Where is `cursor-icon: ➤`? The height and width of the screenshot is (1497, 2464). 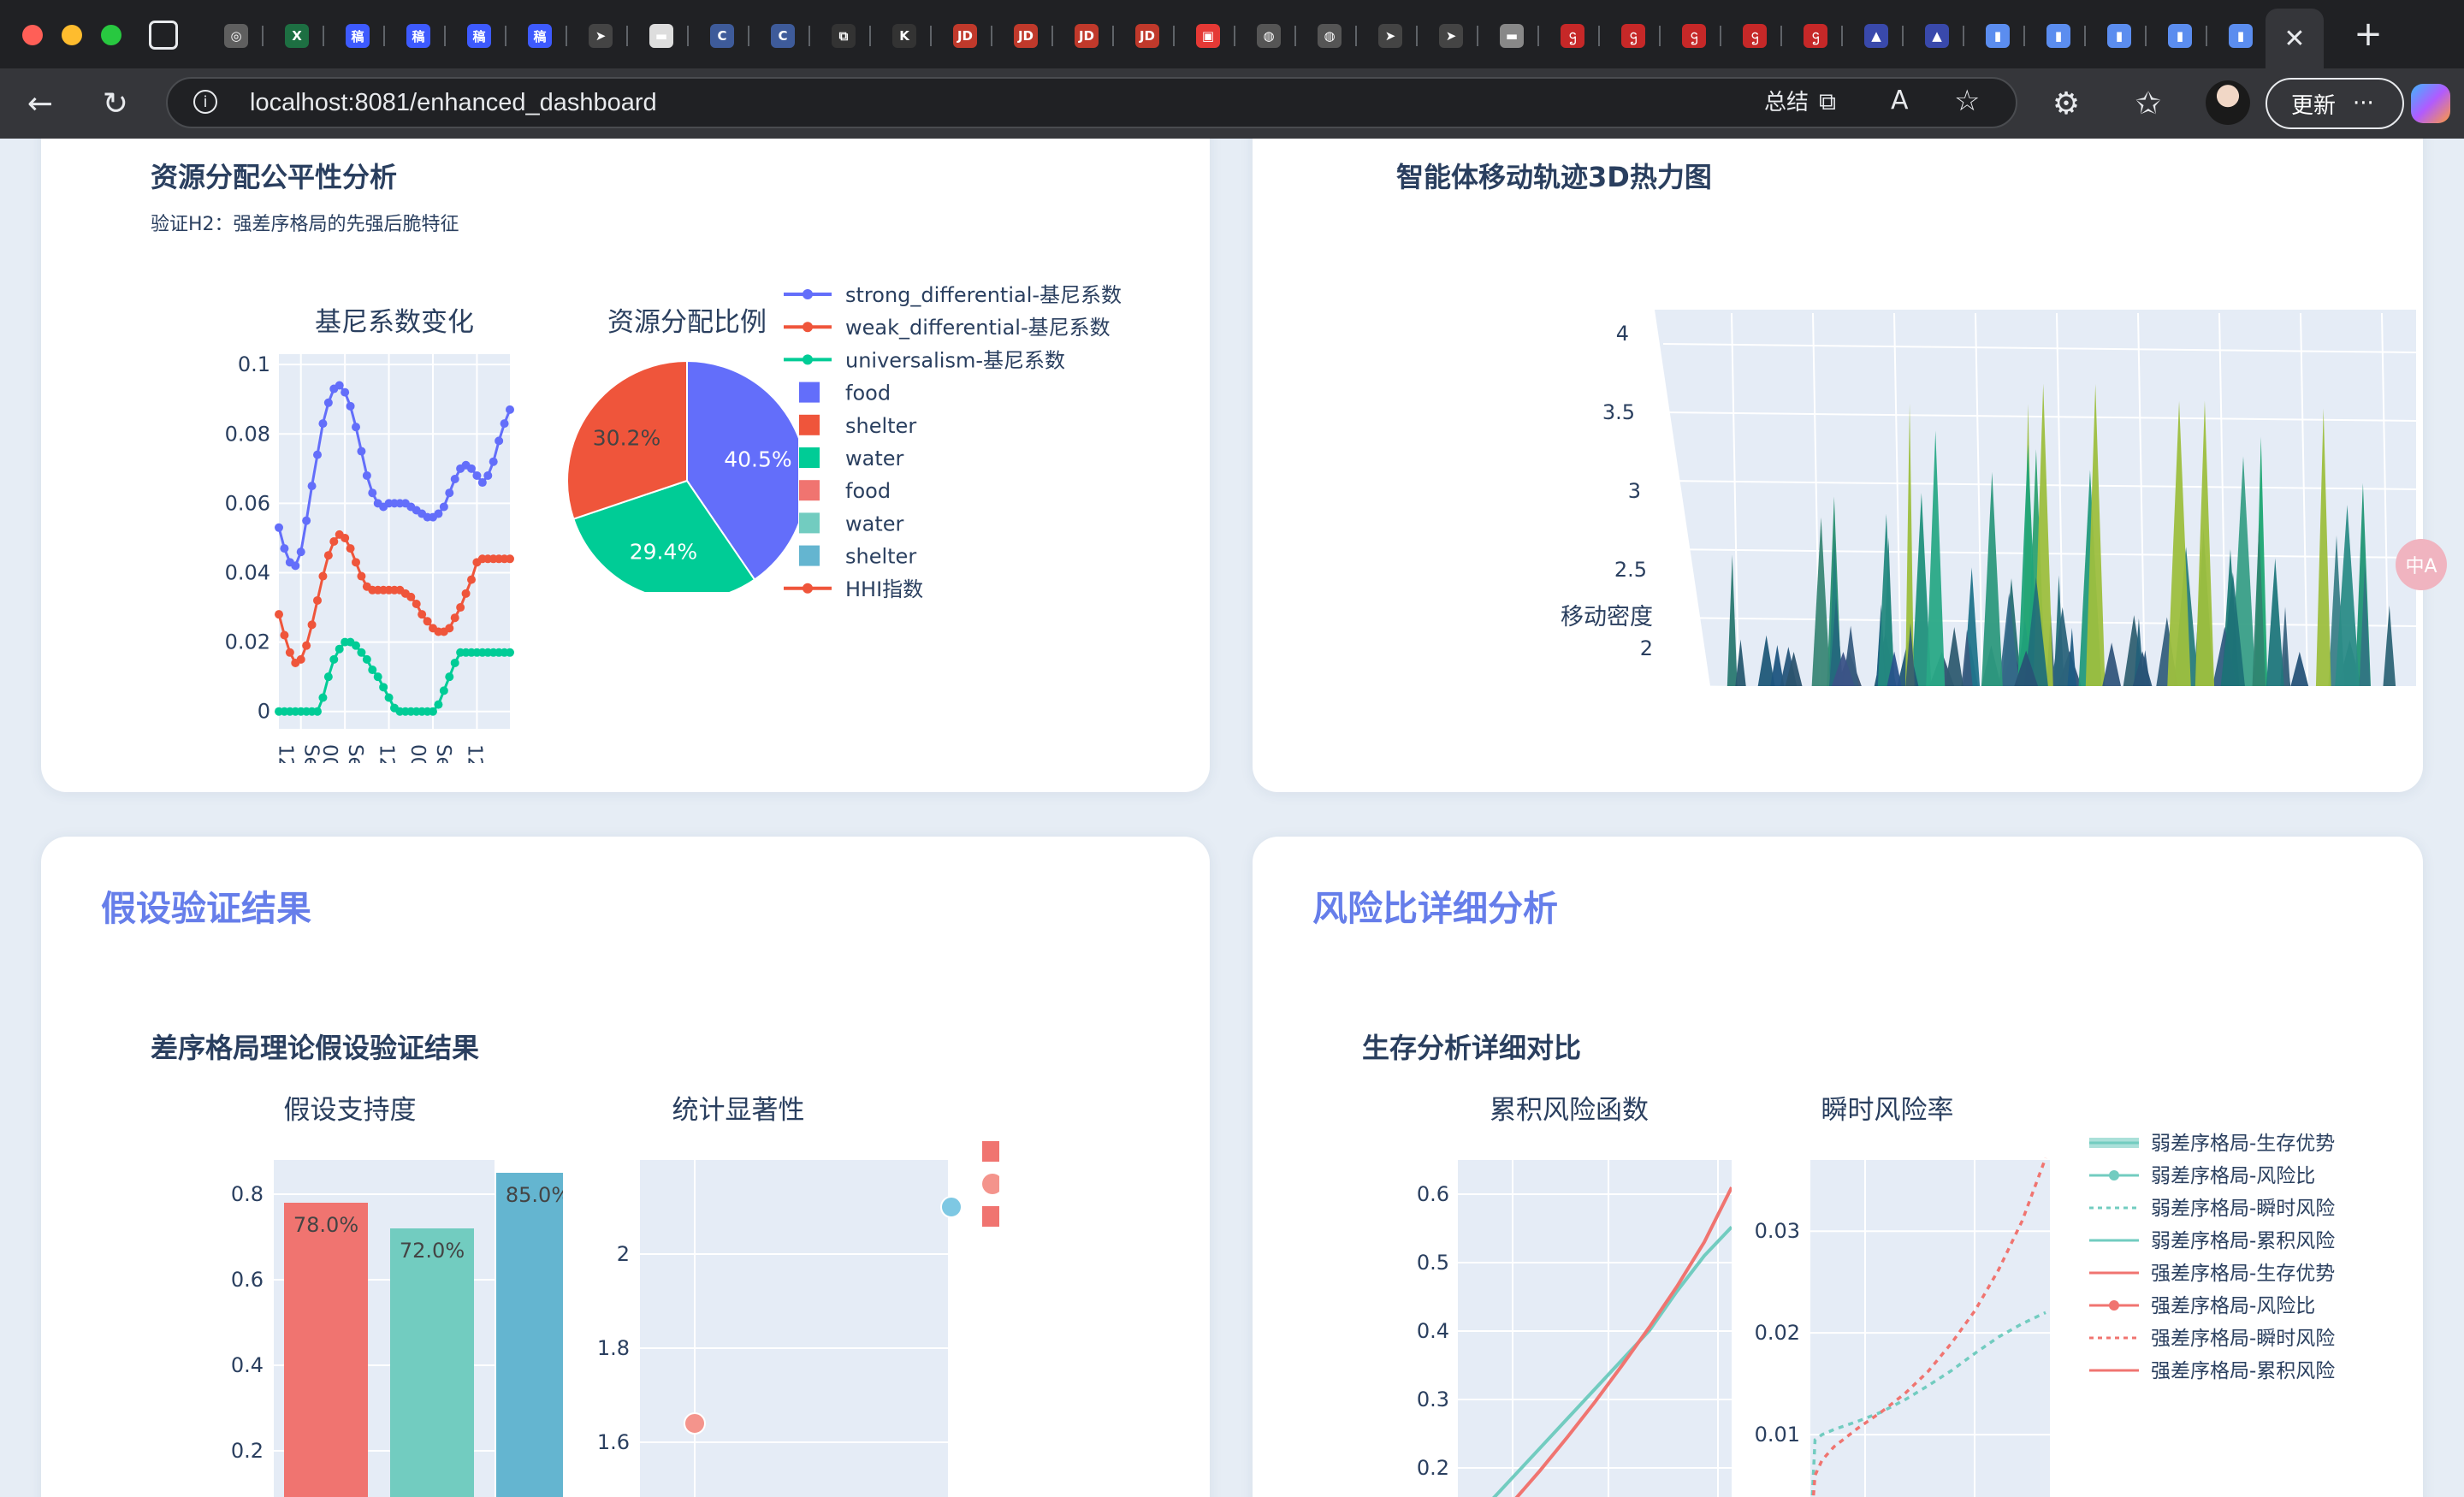 cursor-icon: ➤ is located at coordinates (1390, 36).